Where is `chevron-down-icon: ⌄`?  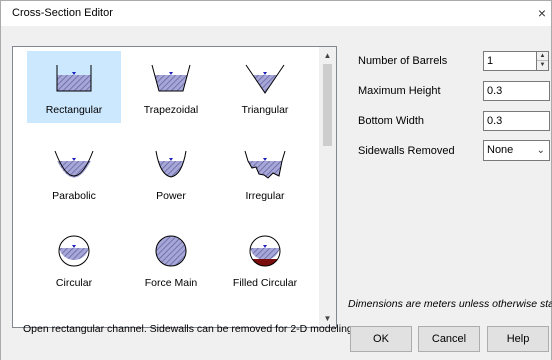 chevron-down-icon: ⌄ is located at coordinates (540, 150).